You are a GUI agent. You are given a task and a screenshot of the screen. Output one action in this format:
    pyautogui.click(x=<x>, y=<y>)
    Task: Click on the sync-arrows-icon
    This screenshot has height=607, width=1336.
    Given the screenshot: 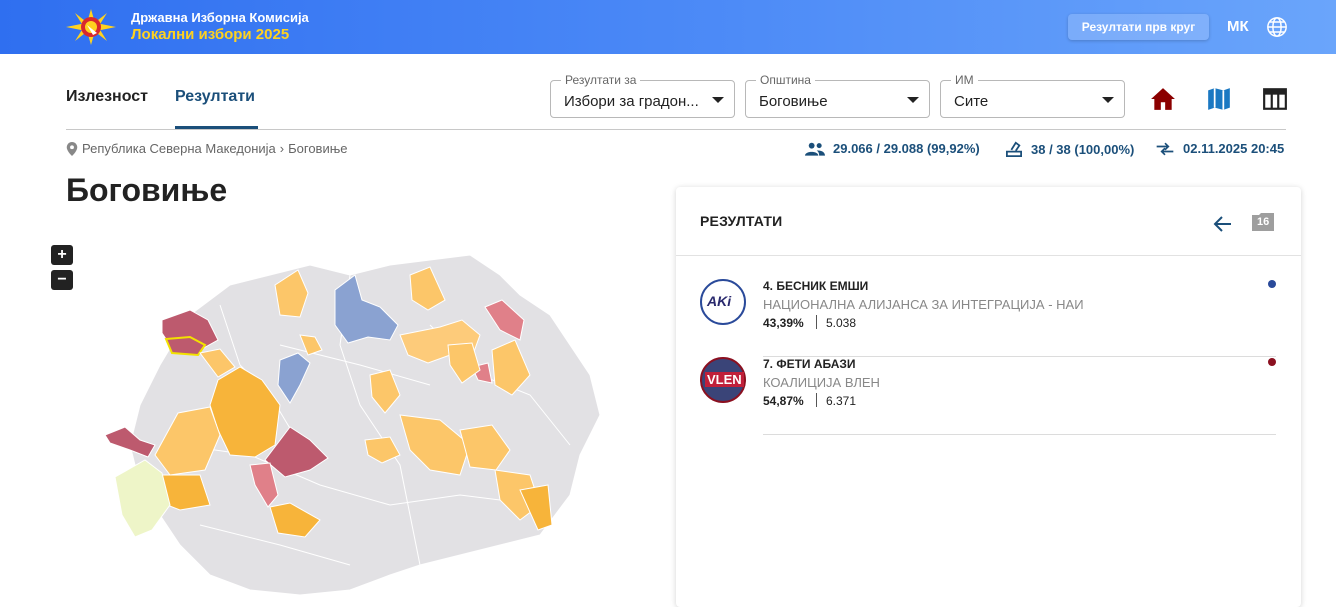 What is the action you would take?
    pyautogui.click(x=1165, y=148)
    